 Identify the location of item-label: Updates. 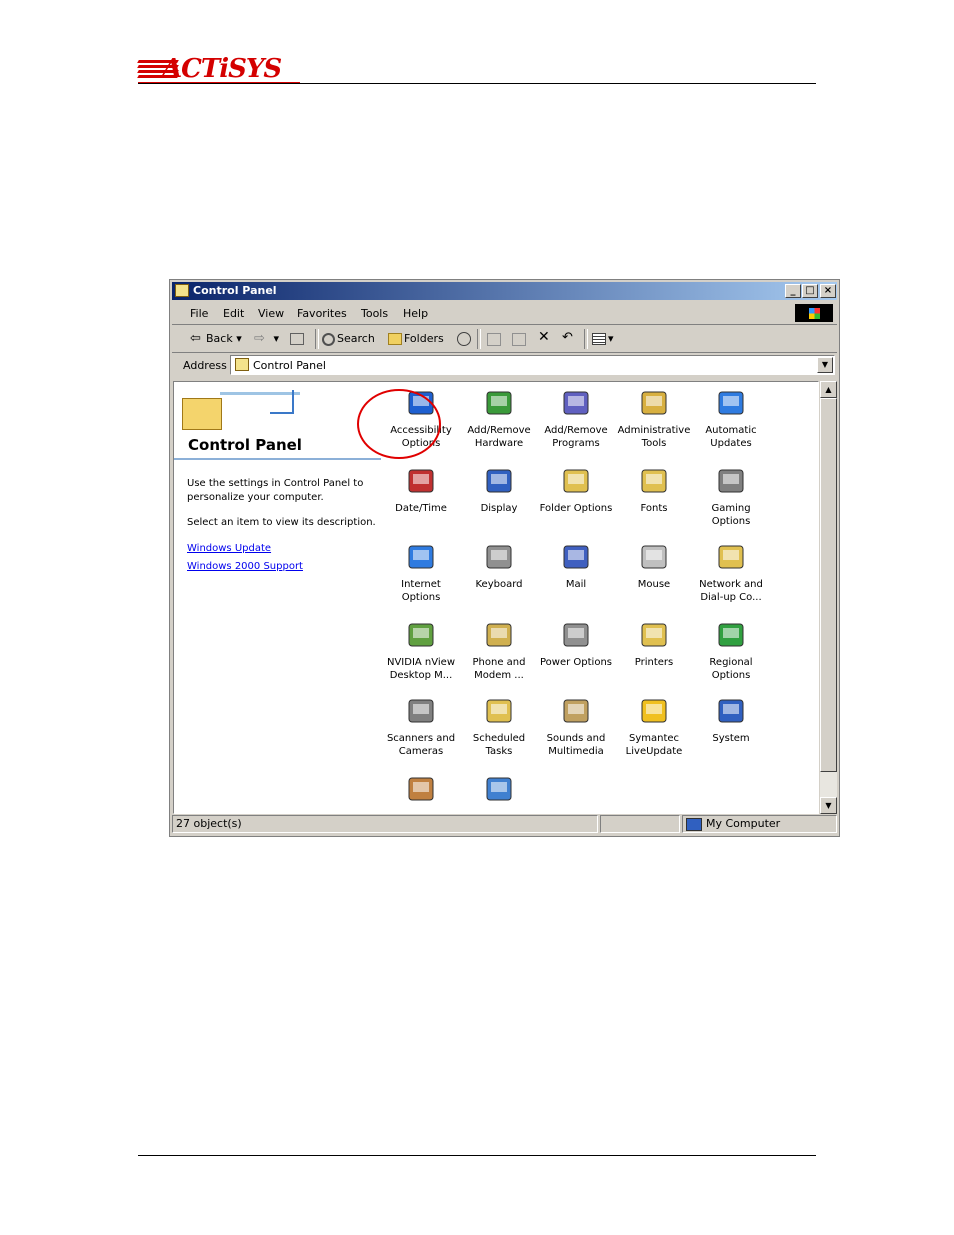
(731, 443).